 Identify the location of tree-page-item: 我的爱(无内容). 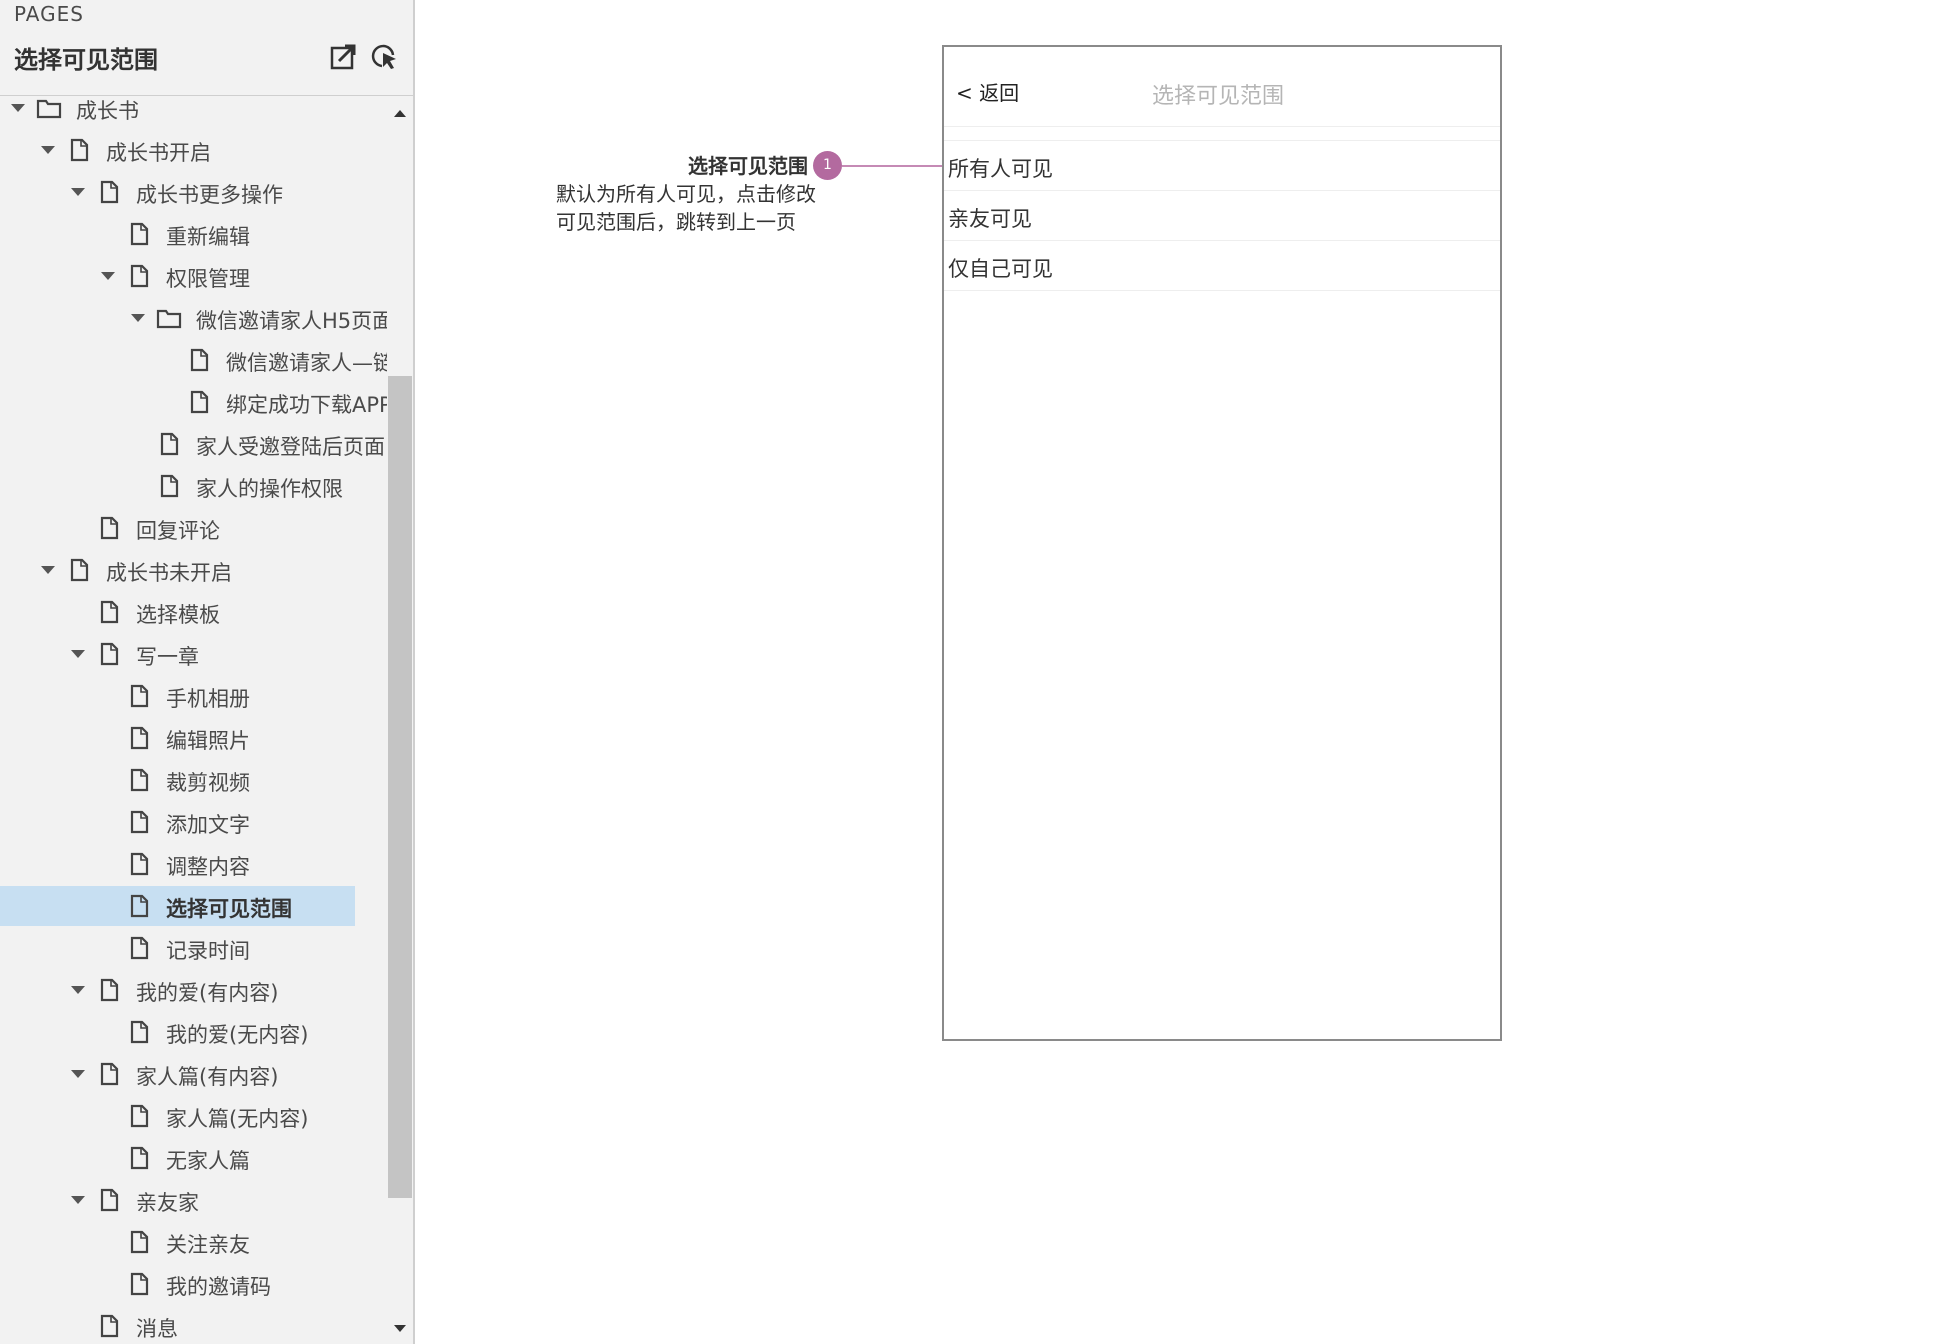
(194, 1032).